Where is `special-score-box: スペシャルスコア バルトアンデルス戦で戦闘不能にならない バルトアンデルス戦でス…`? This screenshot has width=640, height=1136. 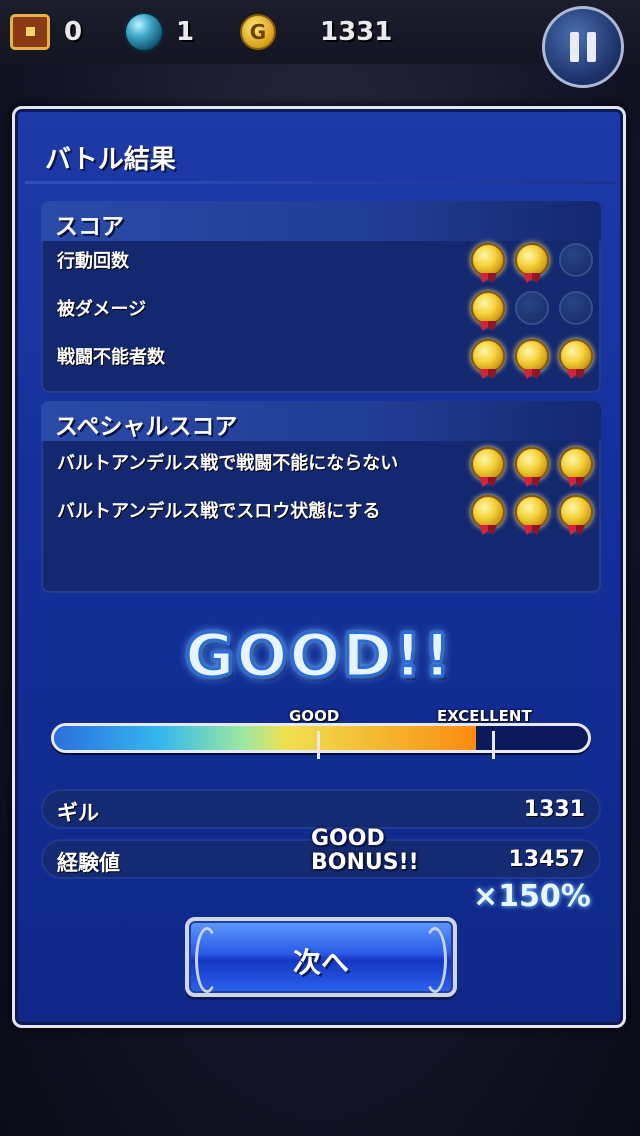 special-score-box: スペシャルスコア バルトアンデルス戦で戦闘不能にならない バルトアンデルス戦でス… is located at coordinates (321, 497).